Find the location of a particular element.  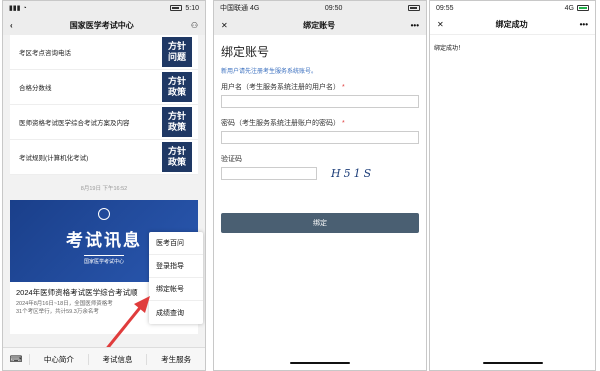

password-input is located at coordinates (320, 137).